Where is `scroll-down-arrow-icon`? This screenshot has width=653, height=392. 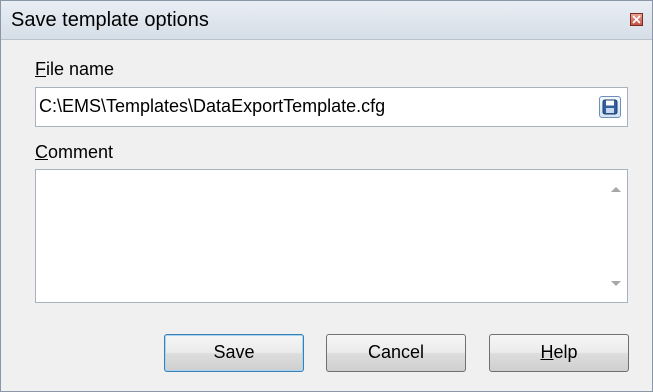
scroll-down-arrow-icon is located at coordinates (616, 283).